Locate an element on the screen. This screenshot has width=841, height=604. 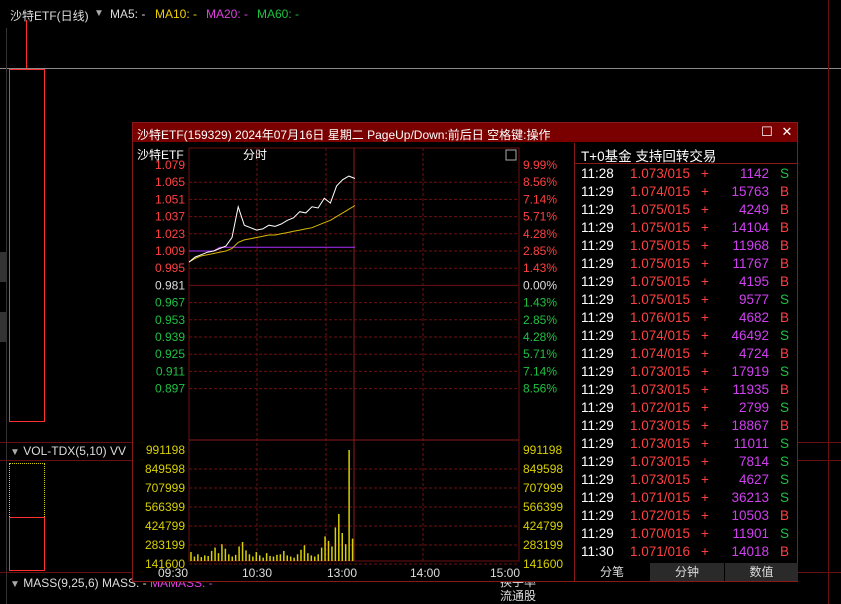
trade-row: 11:29 1.074/015 +4724 B is located at coordinates (686, 354).